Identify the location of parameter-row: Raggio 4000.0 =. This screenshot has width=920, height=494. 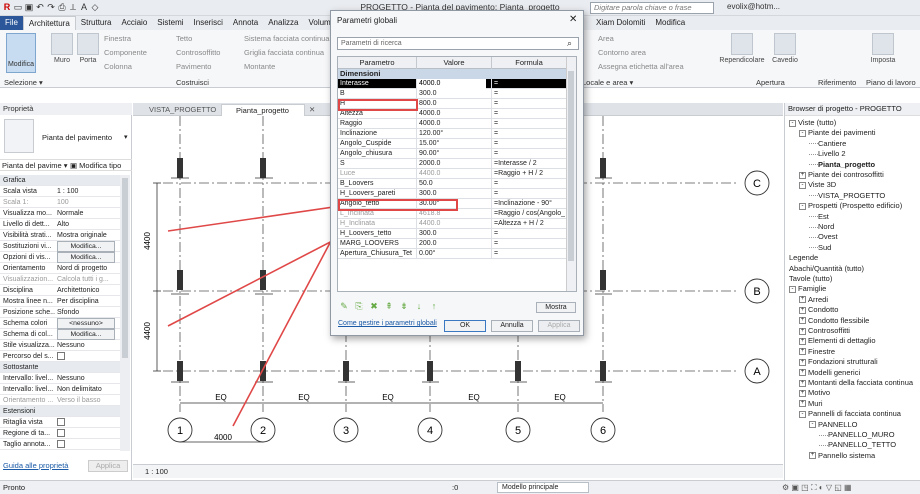
(452, 124).